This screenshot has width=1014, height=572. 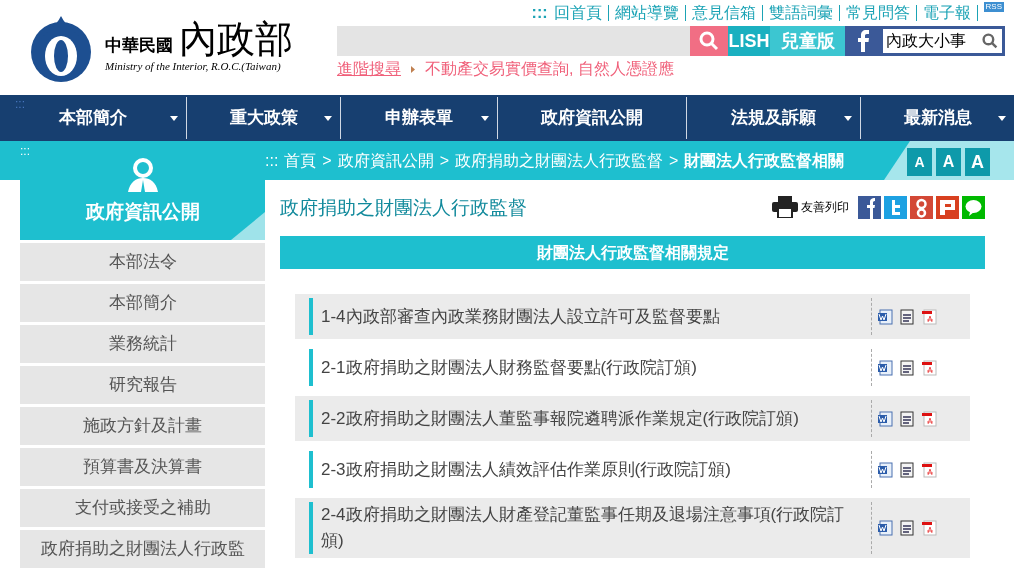 What do you see at coordinates (877, 13) in the screenshot?
I see `top-link: 常見問答` at bounding box center [877, 13].